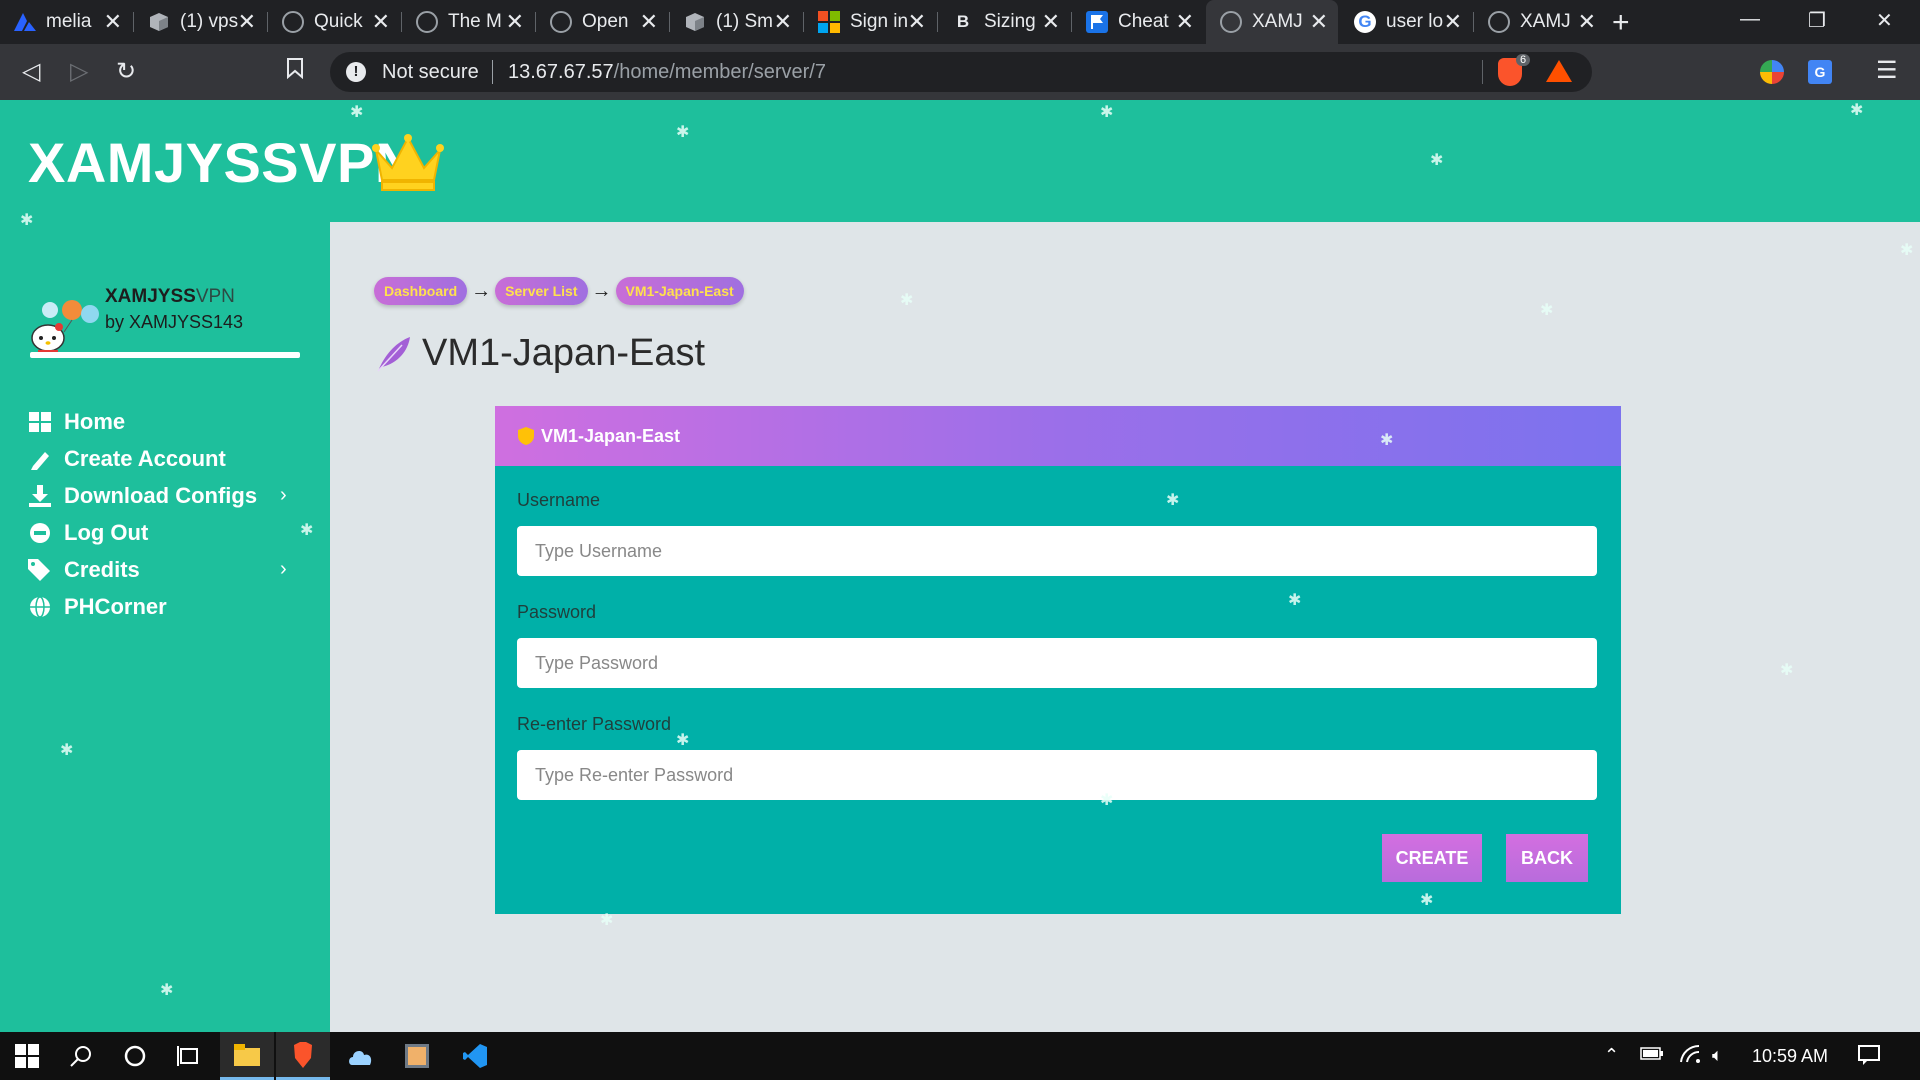 The width and height of the screenshot is (1920, 1080). I want to click on chevron-up-icon: ⌃, so click(1611, 1055).